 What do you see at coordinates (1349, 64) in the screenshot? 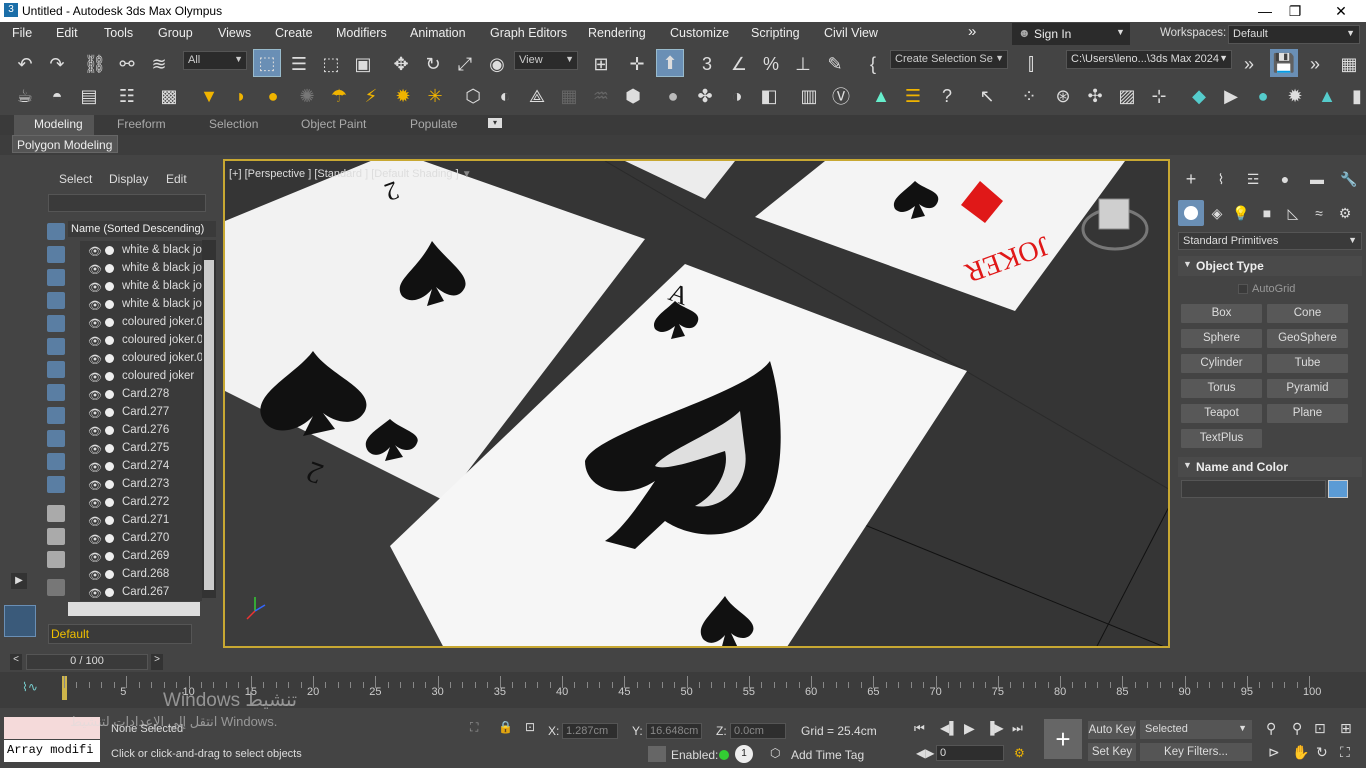
I see `panel-toggle-icon: ▦` at bounding box center [1349, 64].